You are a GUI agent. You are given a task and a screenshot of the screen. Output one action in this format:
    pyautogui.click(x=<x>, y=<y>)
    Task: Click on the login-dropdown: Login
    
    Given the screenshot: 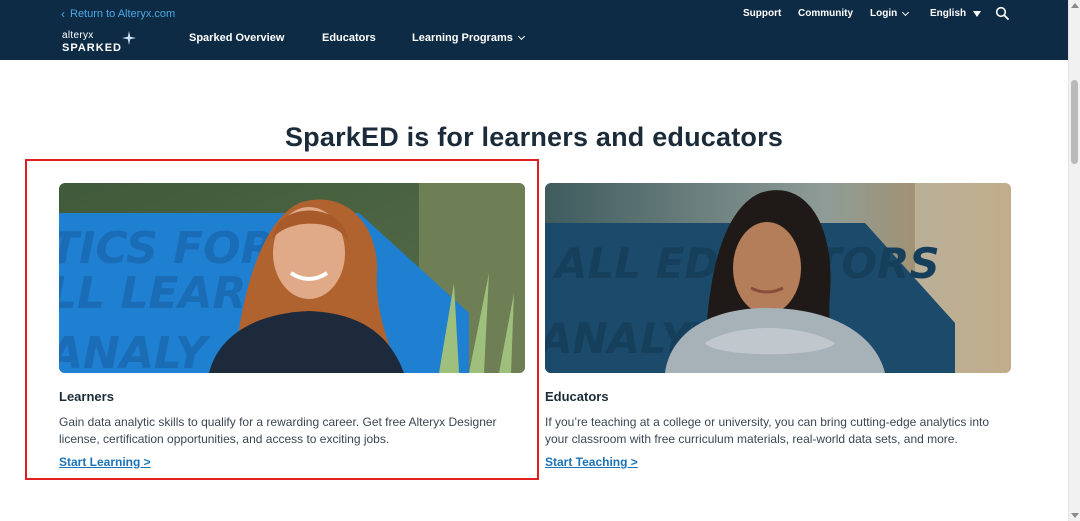 What is the action you would take?
    pyautogui.click(x=890, y=13)
    